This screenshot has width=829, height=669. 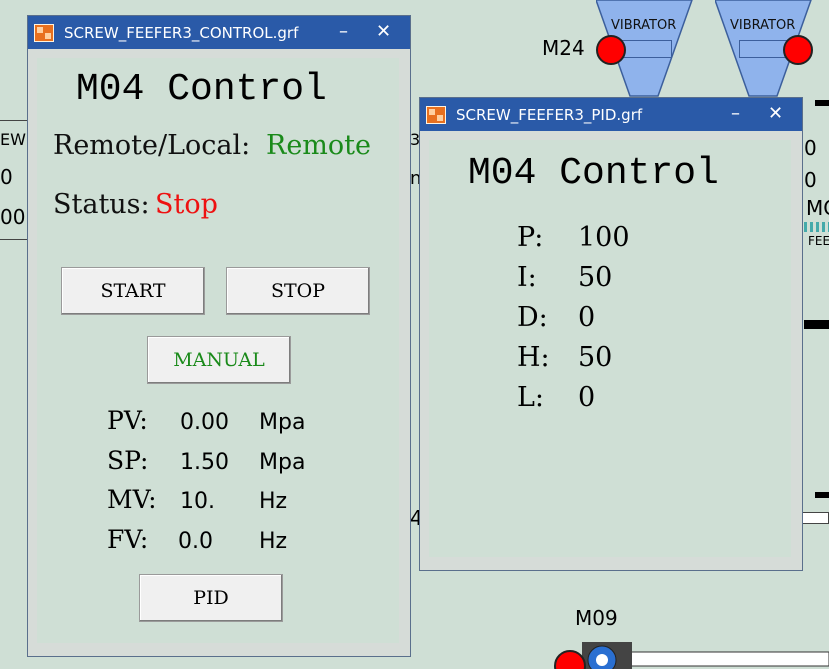 I want to click on right-conveyor-strip, so click(x=816, y=227).